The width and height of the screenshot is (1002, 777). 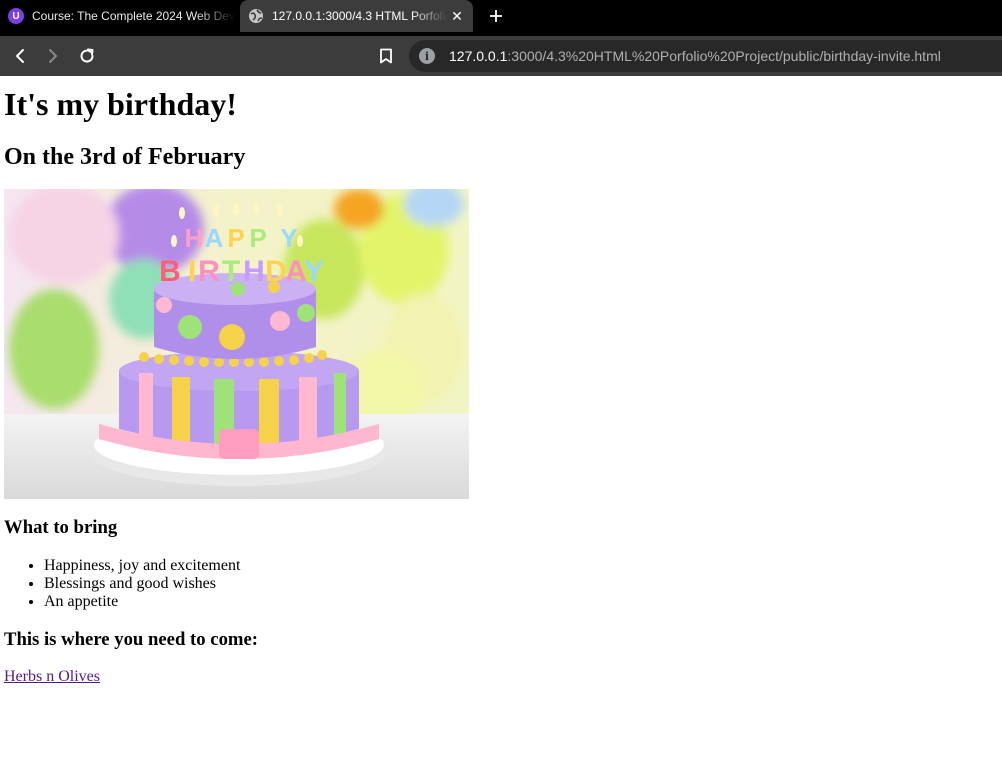 I want to click on bookmark-icon, so click(x=386, y=56).